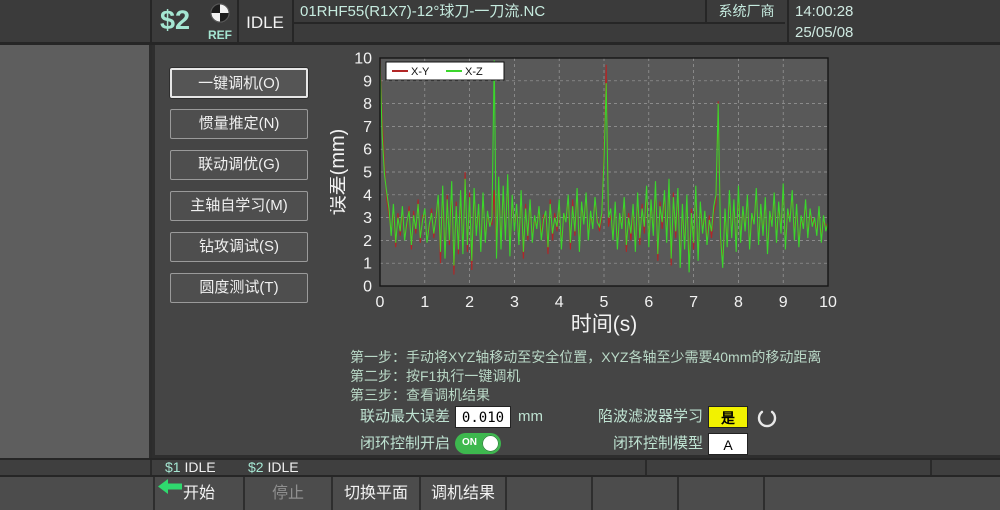 The height and width of the screenshot is (510, 1000). Describe the element at coordinates (283, 467) in the screenshot. I see `channel2-state: IDLE` at that location.